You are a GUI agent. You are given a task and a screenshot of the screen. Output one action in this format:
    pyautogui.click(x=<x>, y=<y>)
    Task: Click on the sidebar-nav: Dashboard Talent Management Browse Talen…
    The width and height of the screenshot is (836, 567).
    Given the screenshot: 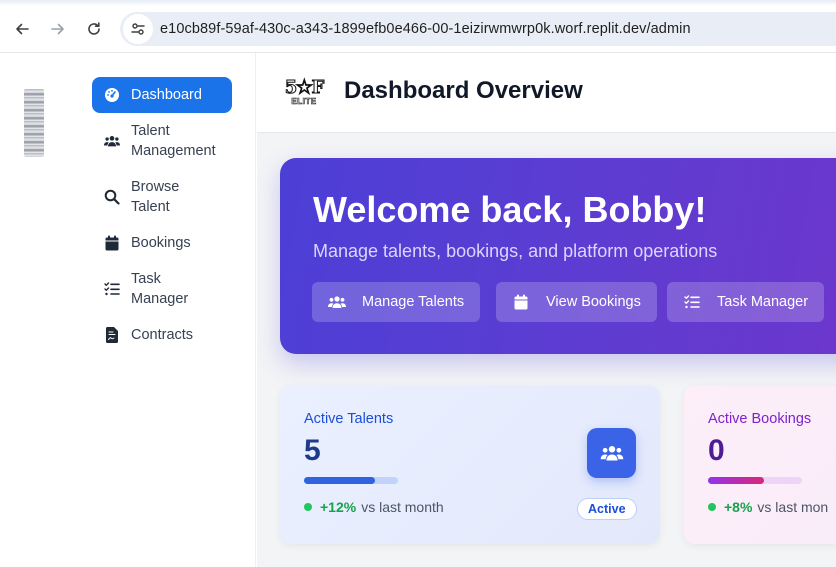 What is the action you would take?
    pyautogui.click(x=162, y=211)
    